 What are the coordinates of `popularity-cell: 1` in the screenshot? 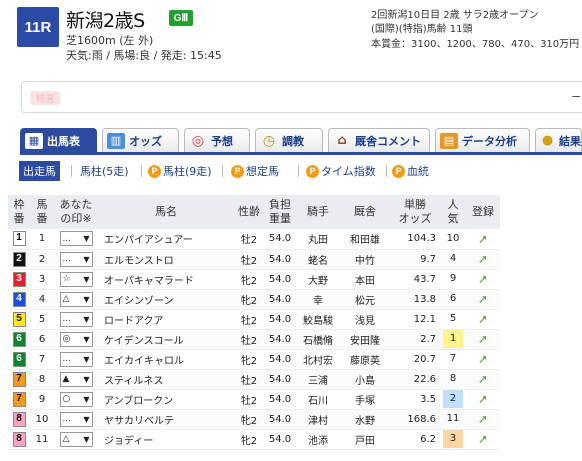 It's located at (453, 339).